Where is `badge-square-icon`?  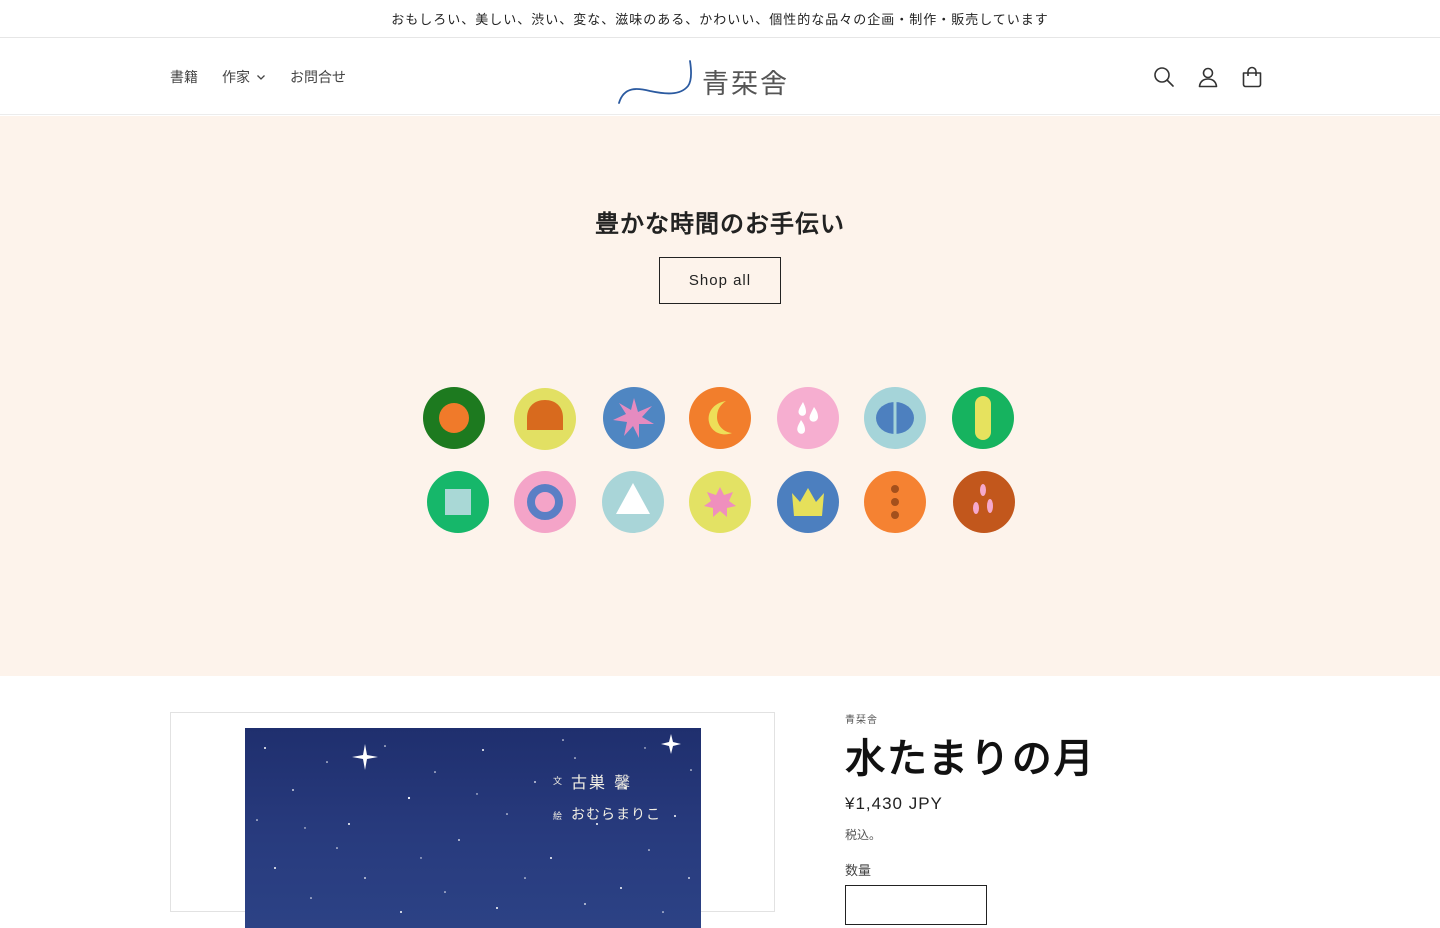 badge-square-icon is located at coordinates (458, 502).